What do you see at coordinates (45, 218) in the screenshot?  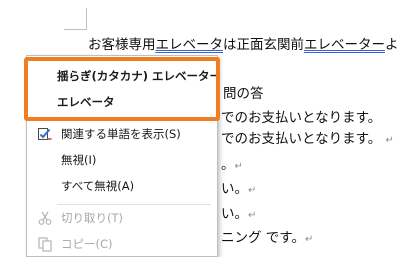 I see `scissors-icon` at bounding box center [45, 218].